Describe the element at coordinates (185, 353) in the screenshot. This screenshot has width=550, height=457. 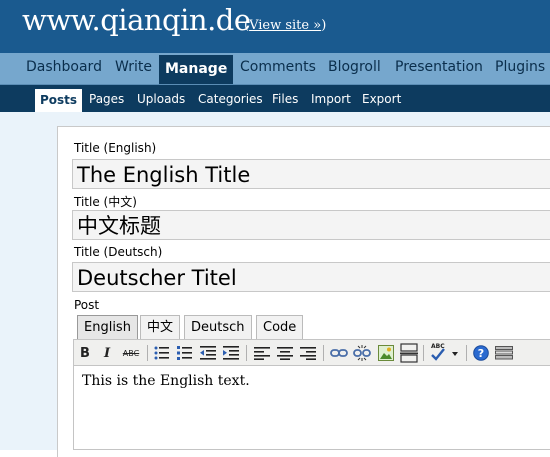
I see `numbered-list-icon` at that location.